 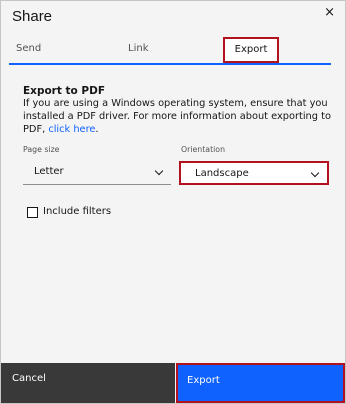 What do you see at coordinates (49, 171) in the screenshot?
I see `page-size-value: Letter` at bounding box center [49, 171].